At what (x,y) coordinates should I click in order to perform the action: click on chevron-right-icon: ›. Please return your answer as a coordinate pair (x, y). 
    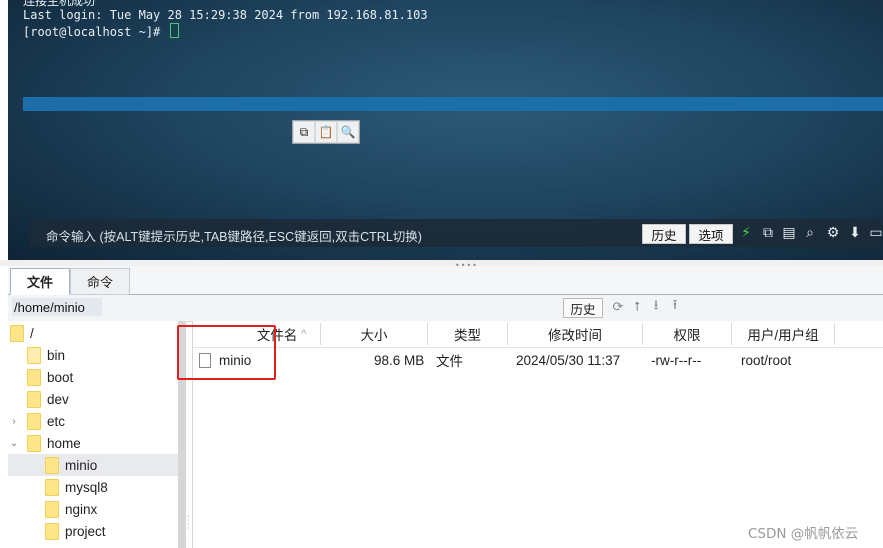
    Looking at the image, I should click on (14, 421).